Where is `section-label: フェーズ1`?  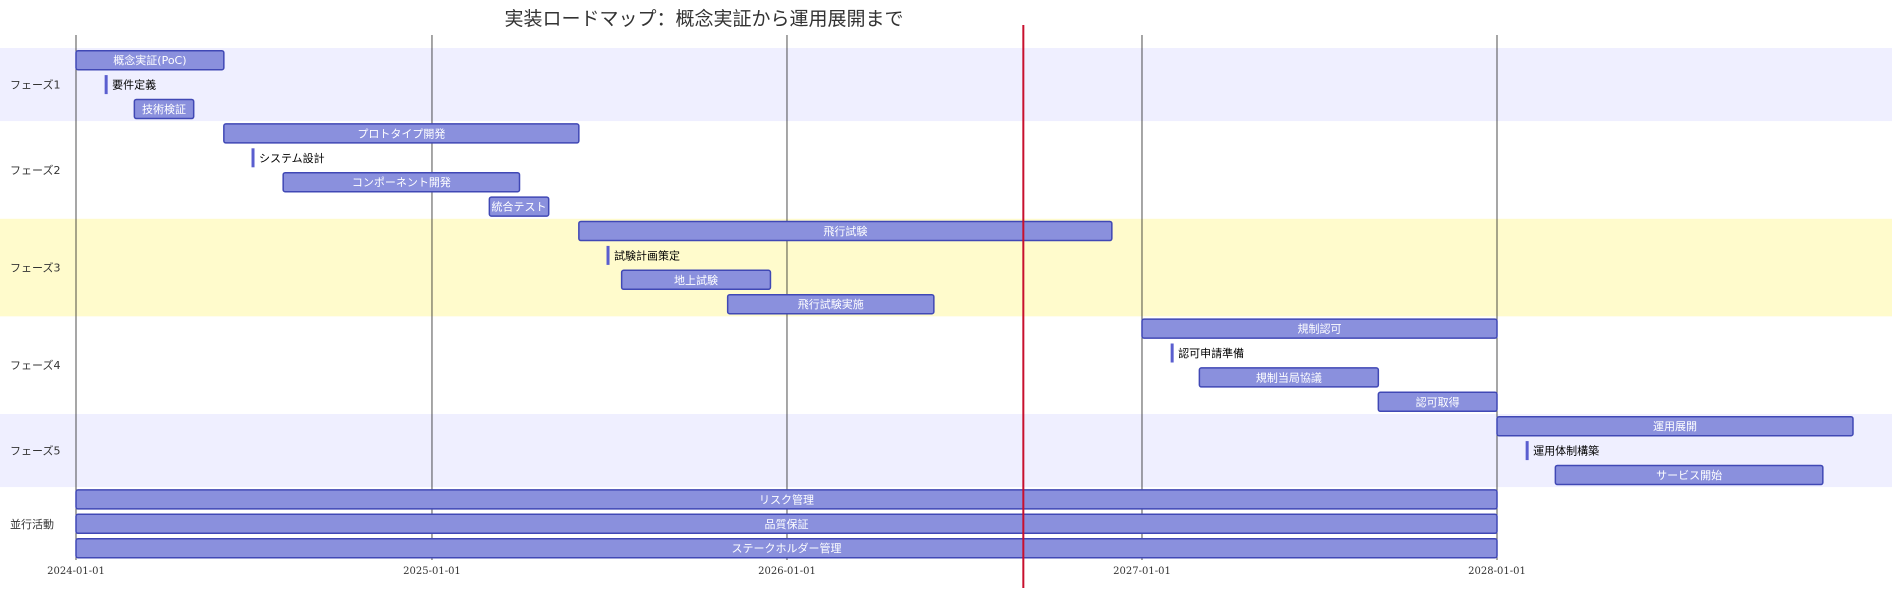
section-label: フェーズ1 is located at coordinates (35, 85).